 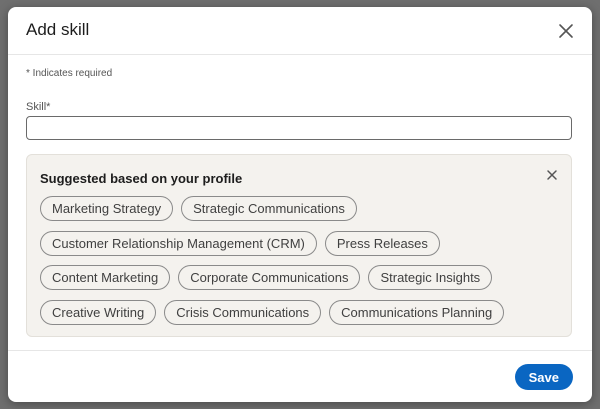 What do you see at coordinates (417, 312) in the screenshot?
I see `skill-chip: Communications Planning` at bounding box center [417, 312].